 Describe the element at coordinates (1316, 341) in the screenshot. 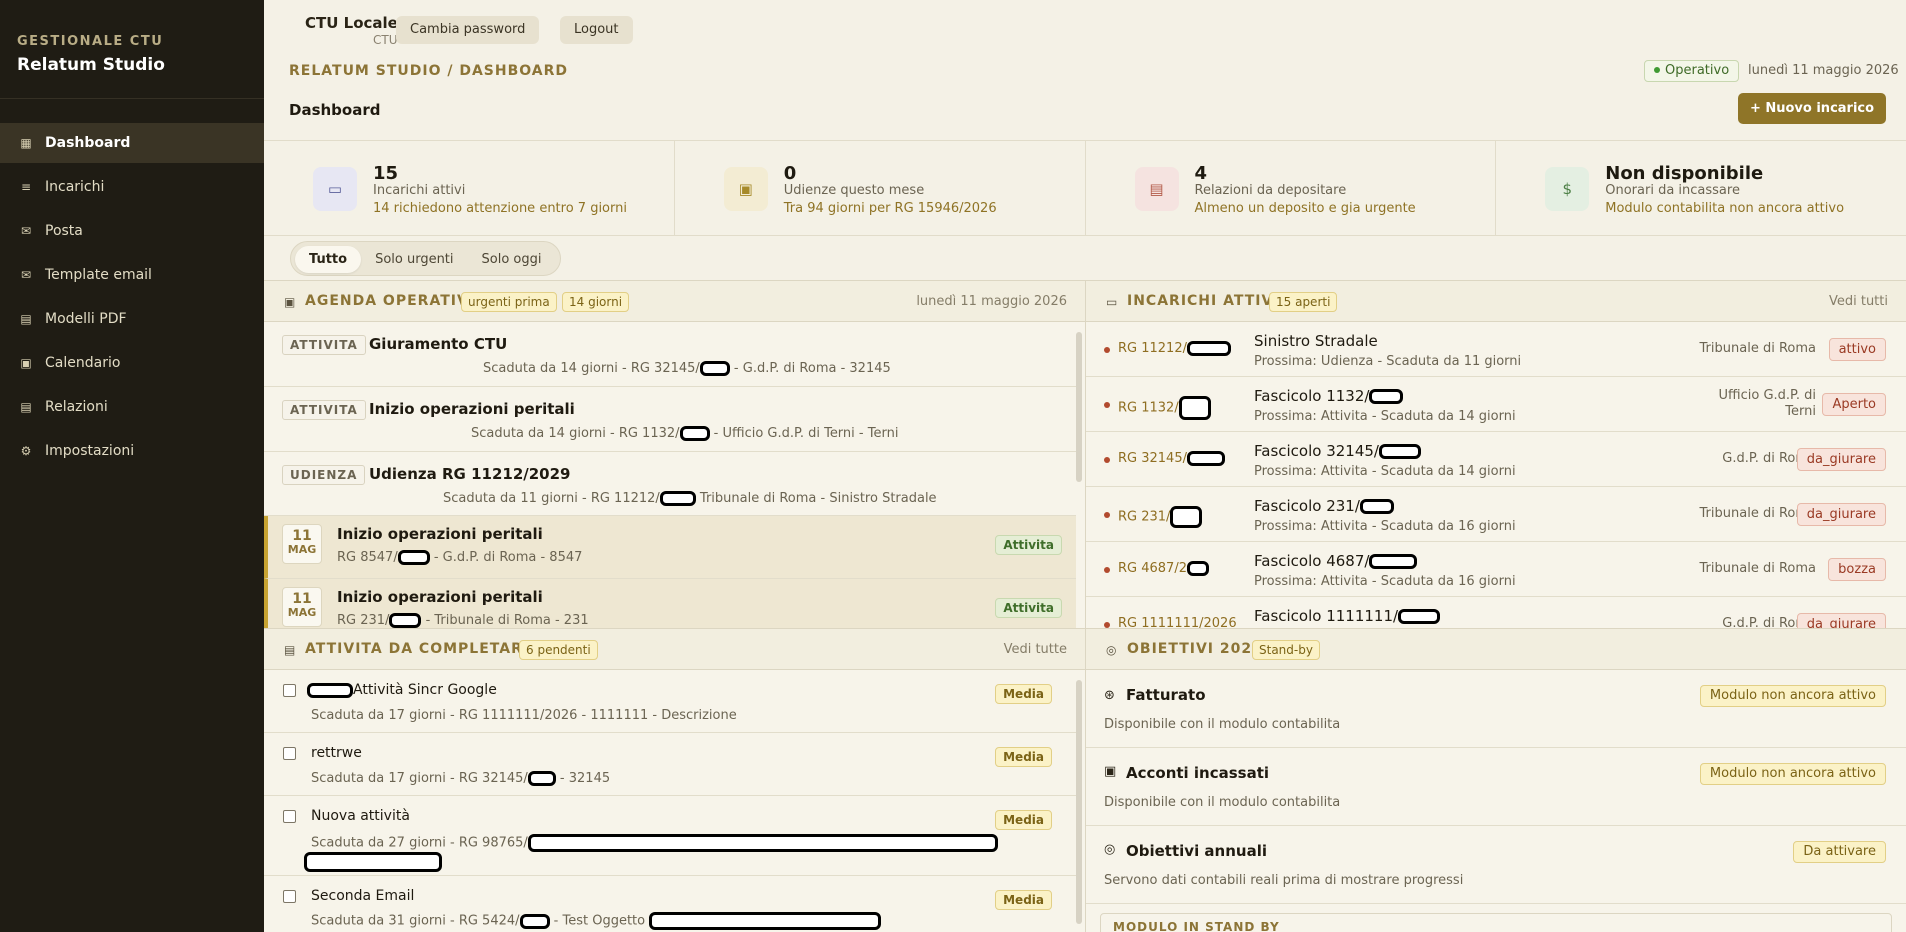

I see `assignment-title: Sinistro Stradale` at that location.